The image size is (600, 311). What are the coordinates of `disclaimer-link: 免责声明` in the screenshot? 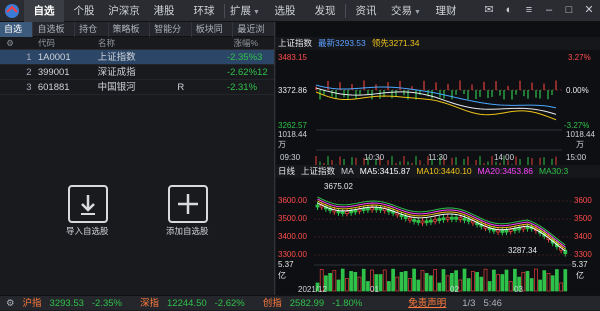 It's located at (427, 303).